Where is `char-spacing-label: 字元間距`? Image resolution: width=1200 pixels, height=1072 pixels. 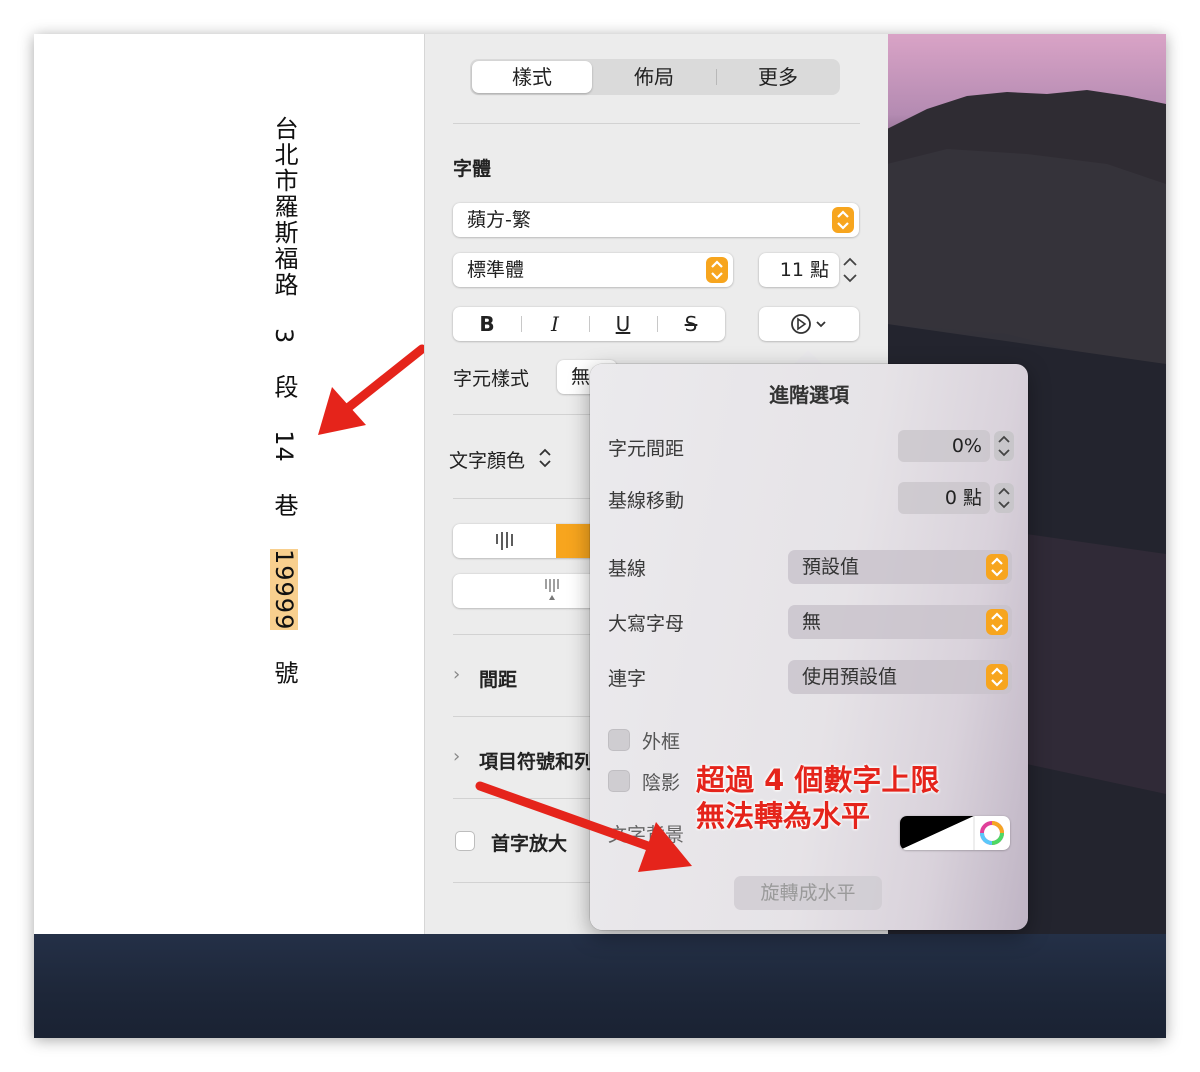
char-spacing-label: 字元間距 is located at coordinates (646, 449).